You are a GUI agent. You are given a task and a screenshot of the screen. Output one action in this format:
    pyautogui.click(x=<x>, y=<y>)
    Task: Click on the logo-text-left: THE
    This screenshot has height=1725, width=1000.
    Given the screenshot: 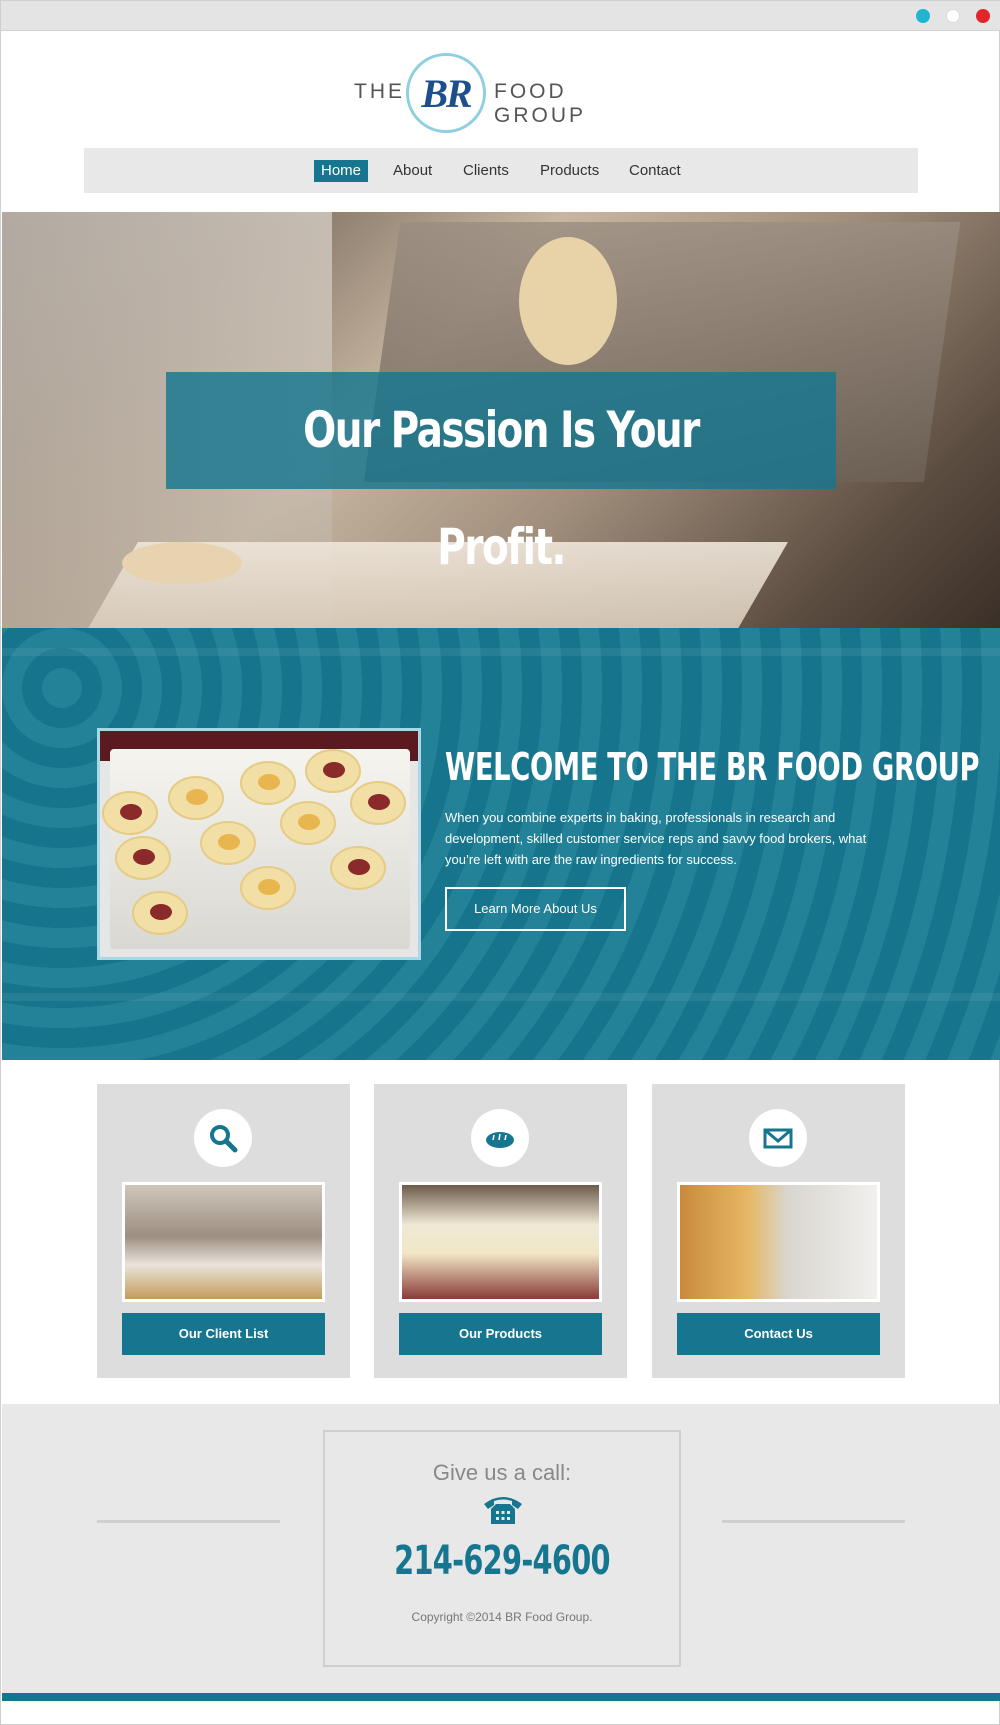 What is the action you would take?
    pyautogui.click(x=379, y=91)
    